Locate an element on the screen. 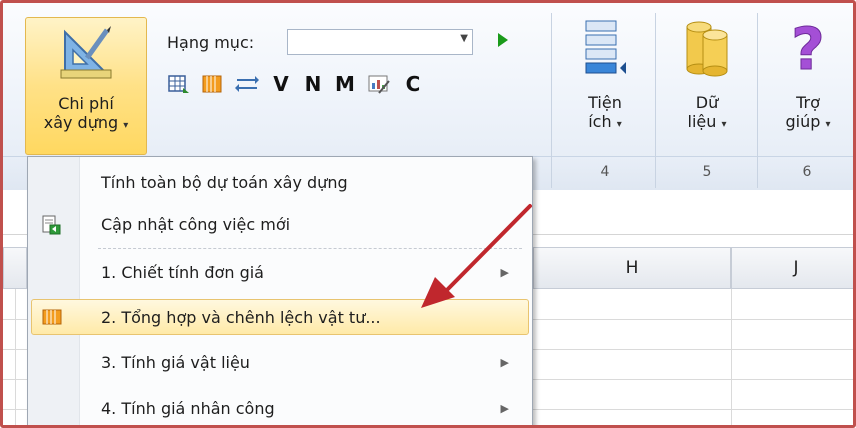 The image size is (856, 428). toolbar-n-button: N is located at coordinates (313, 84).